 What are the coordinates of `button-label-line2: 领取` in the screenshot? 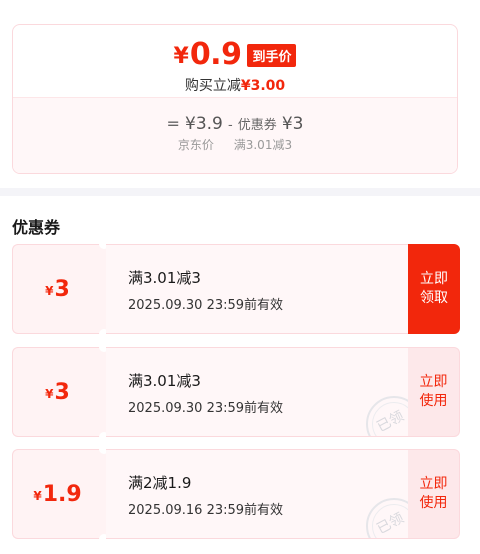 It's located at (434, 298).